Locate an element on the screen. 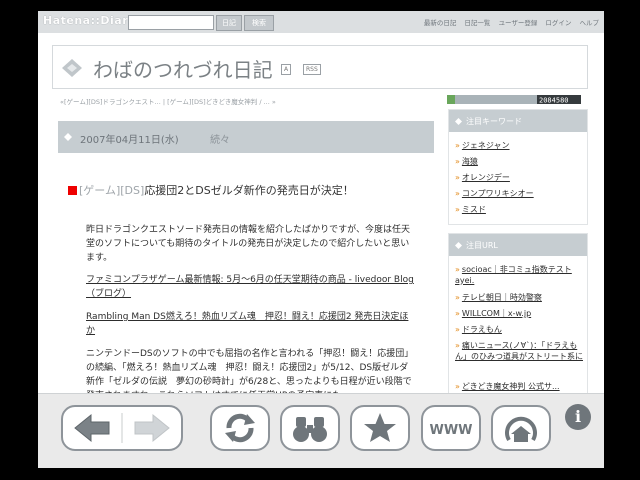 The width and height of the screenshot is (640, 480). info-button: i is located at coordinates (578, 417).